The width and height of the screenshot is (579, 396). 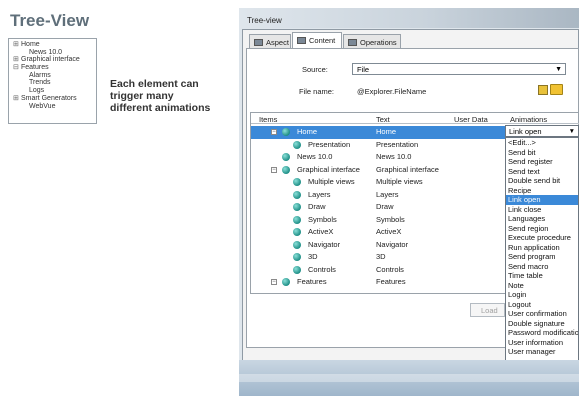 What do you see at coordinates (459, 69) in the screenshot?
I see `source-dropdown: File ▼` at bounding box center [459, 69].